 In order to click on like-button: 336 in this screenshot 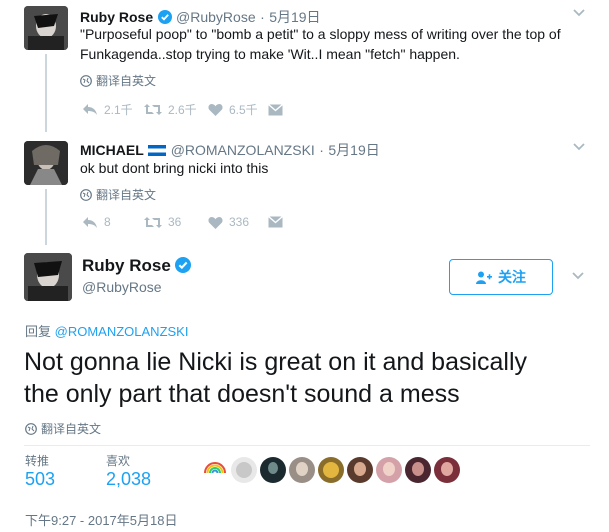, I will do `click(238, 222)`.